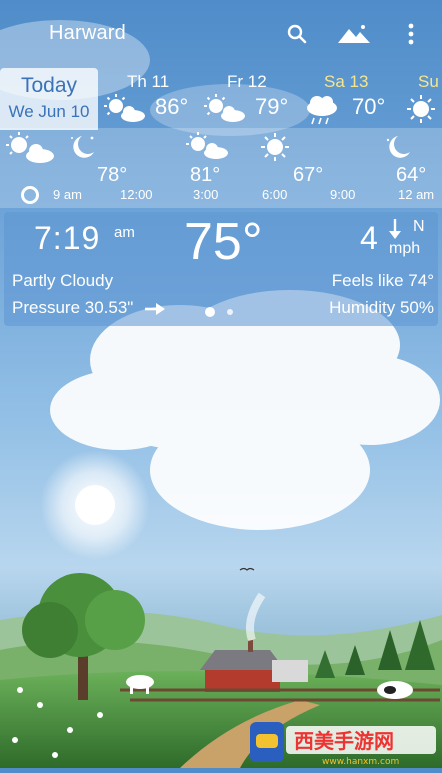 This screenshot has height=773, width=442. I want to click on wind-unit: mph, so click(405, 248).